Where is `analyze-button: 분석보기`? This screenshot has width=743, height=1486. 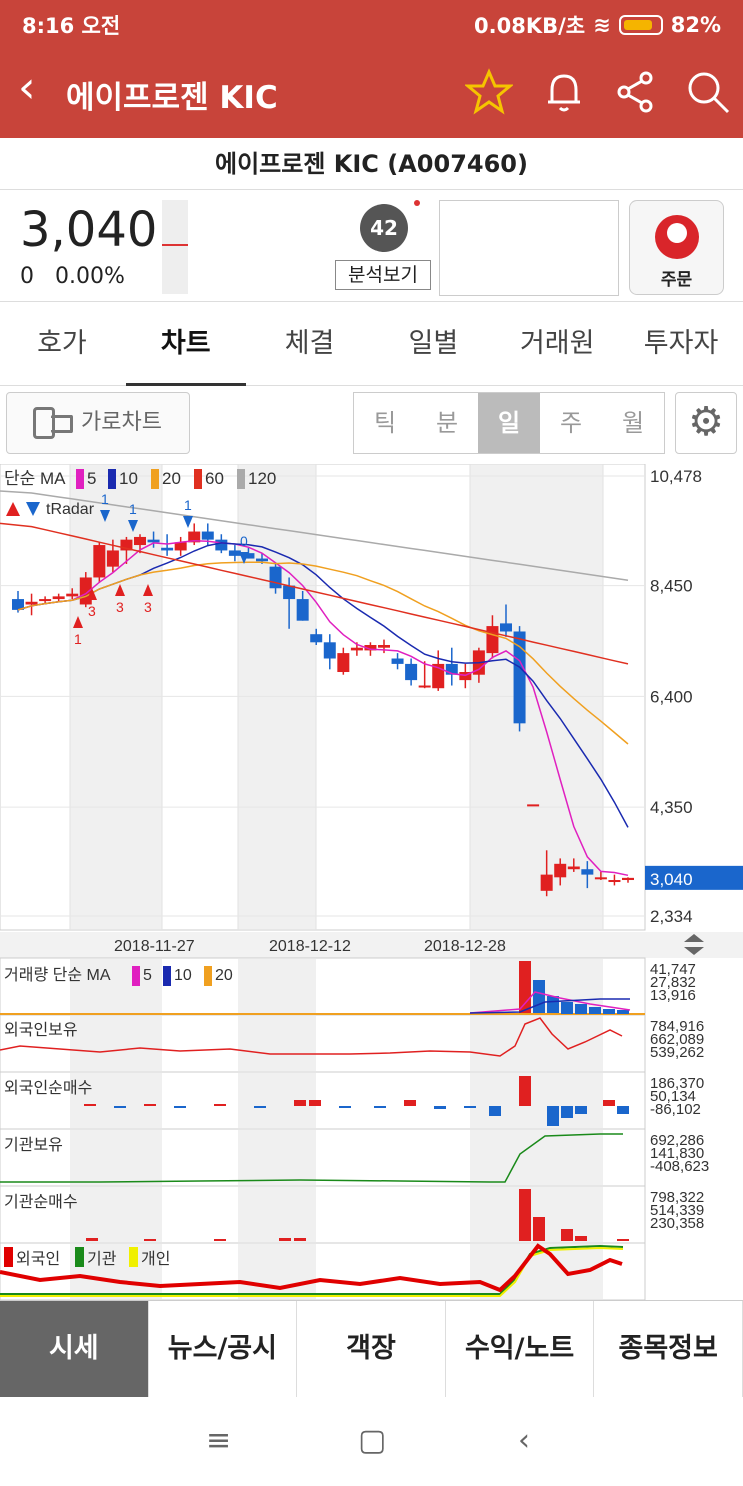
analyze-button: 분석보기 is located at coordinates (383, 275).